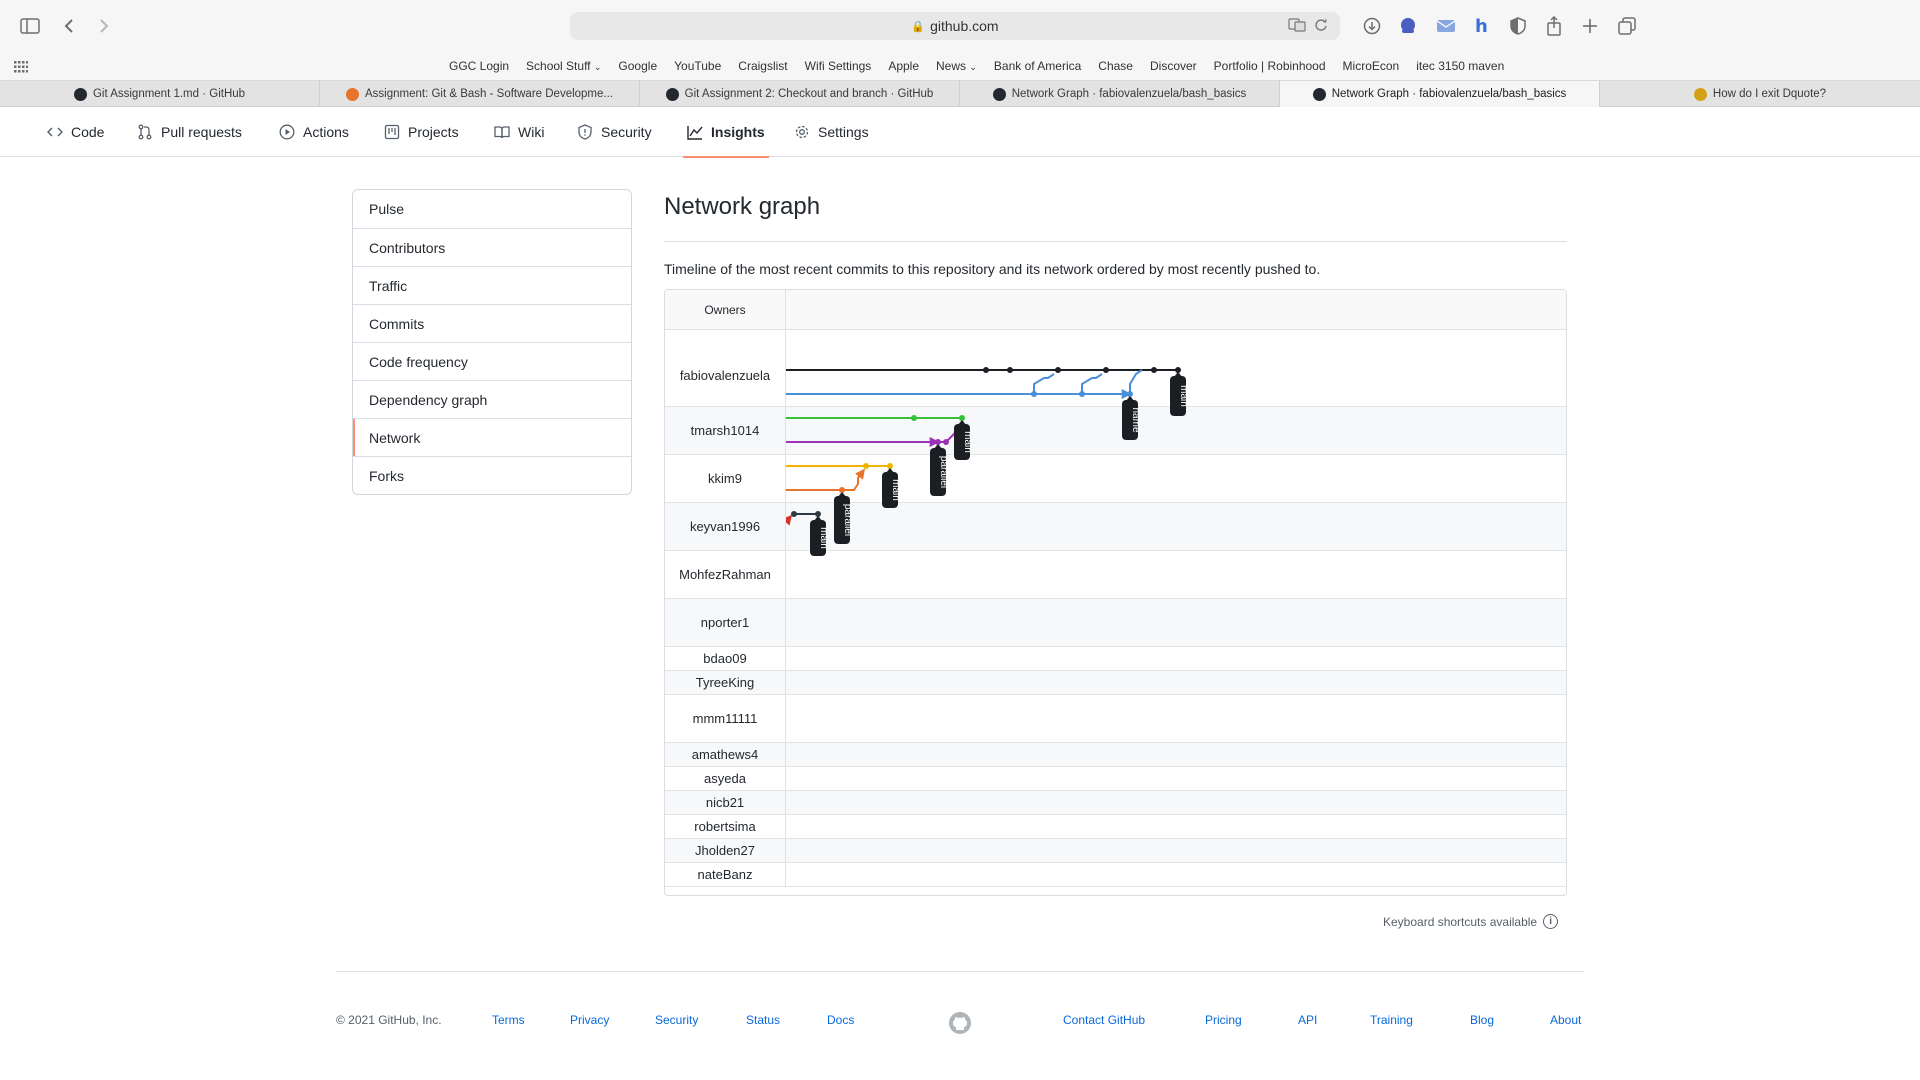 The width and height of the screenshot is (1920, 1080). I want to click on owner-name: robertsima, so click(725, 826).